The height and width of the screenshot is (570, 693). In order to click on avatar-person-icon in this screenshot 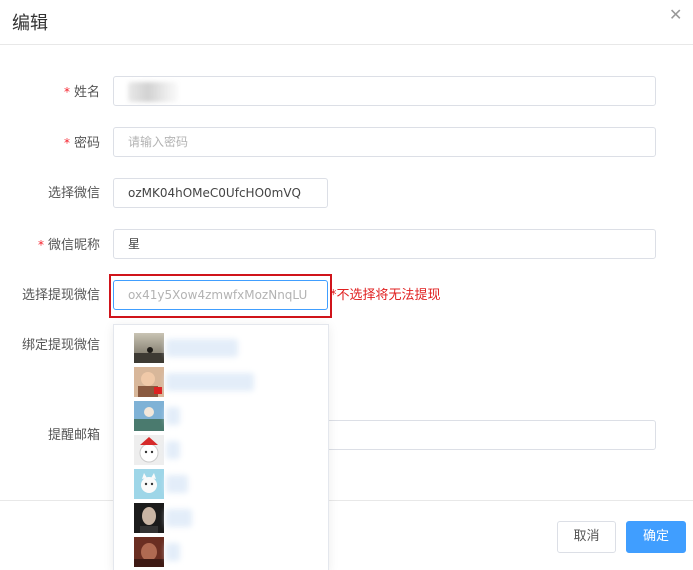, I will do `click(149, 382)`.